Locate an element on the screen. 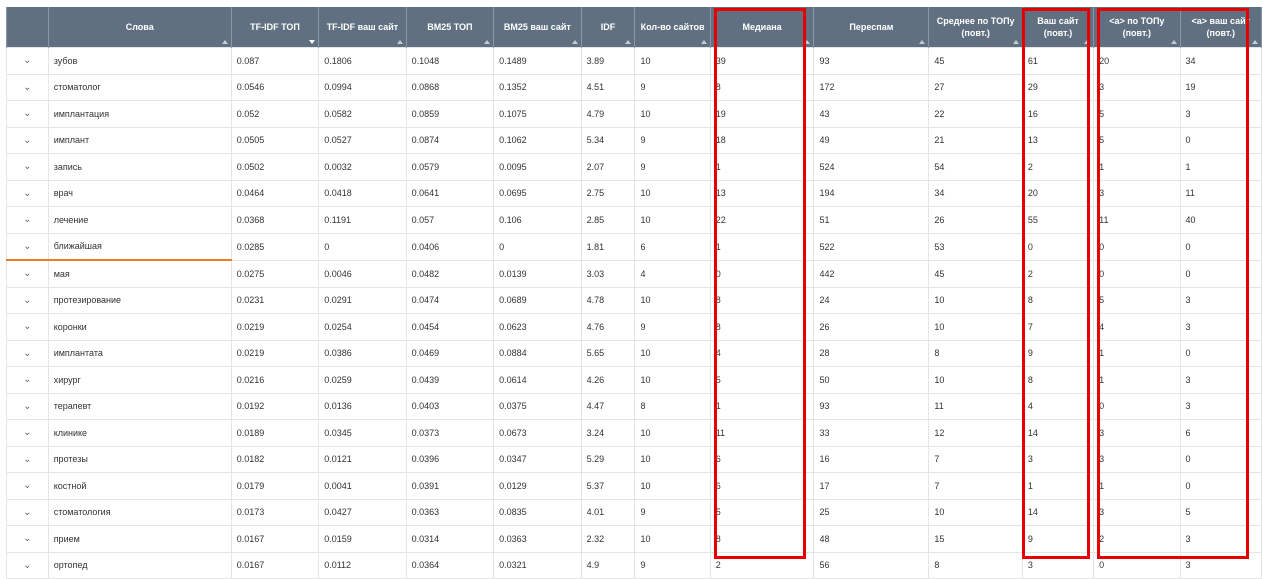 This screenshot has width=1263, height=579. cell-bm25-top: 0.0859 is located at coordinates (450, 114).